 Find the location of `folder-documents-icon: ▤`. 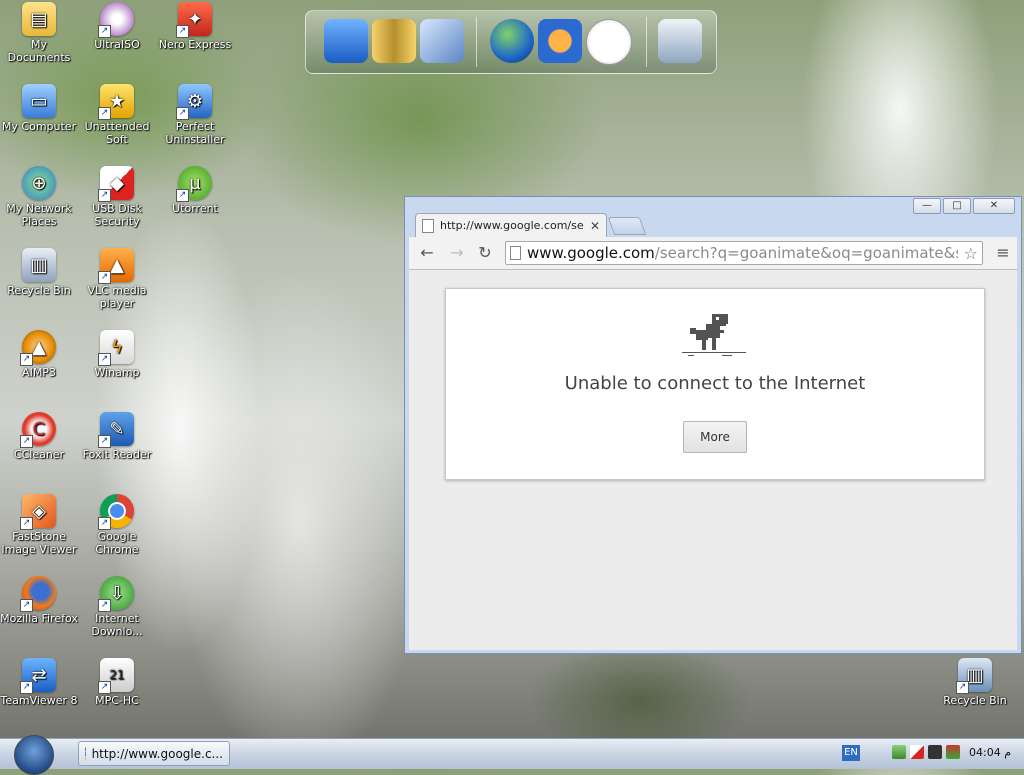

folder-documents-icon: ▤ is located at coordinates (39, 19).